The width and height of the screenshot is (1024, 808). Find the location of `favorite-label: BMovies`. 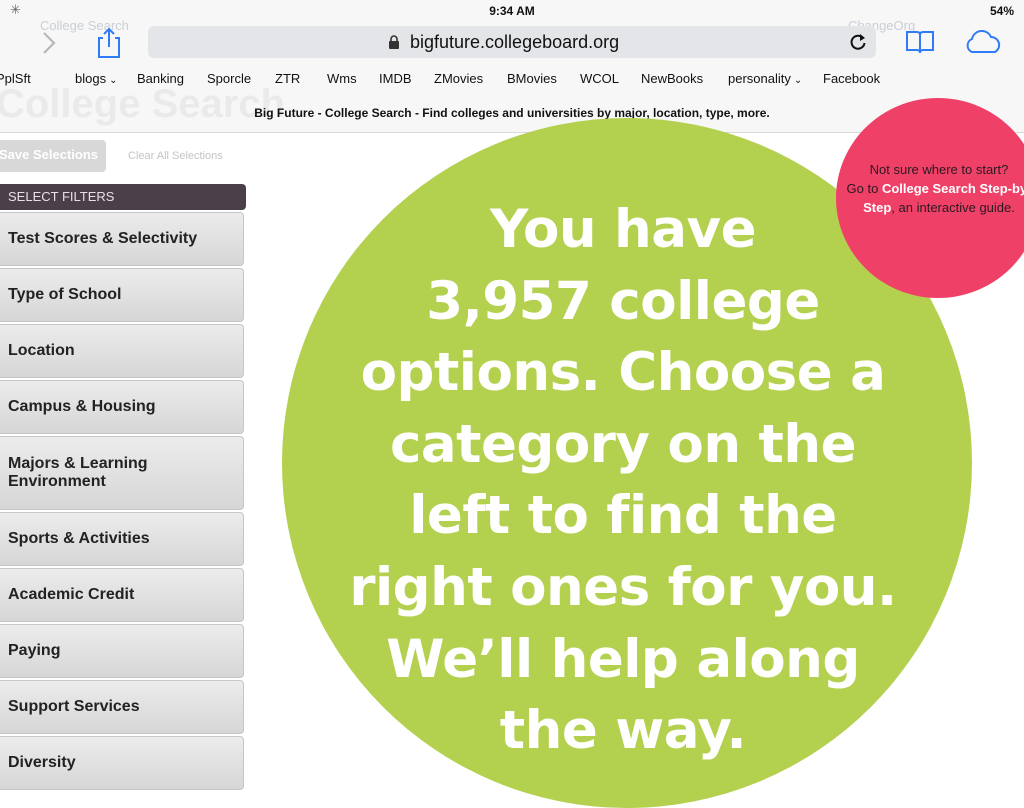

favorite-label: BMovies is located at coordinates (532, 78).